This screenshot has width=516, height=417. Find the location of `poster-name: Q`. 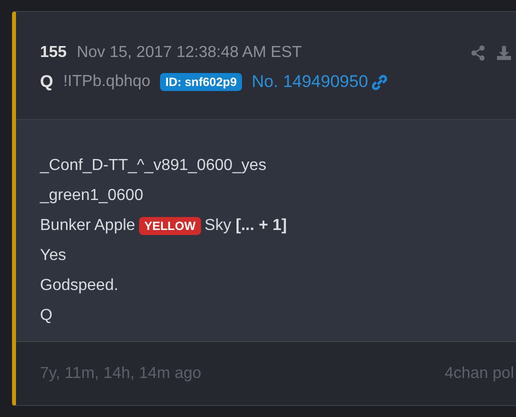

poster-name: Q is located at coordinates (47, 82).